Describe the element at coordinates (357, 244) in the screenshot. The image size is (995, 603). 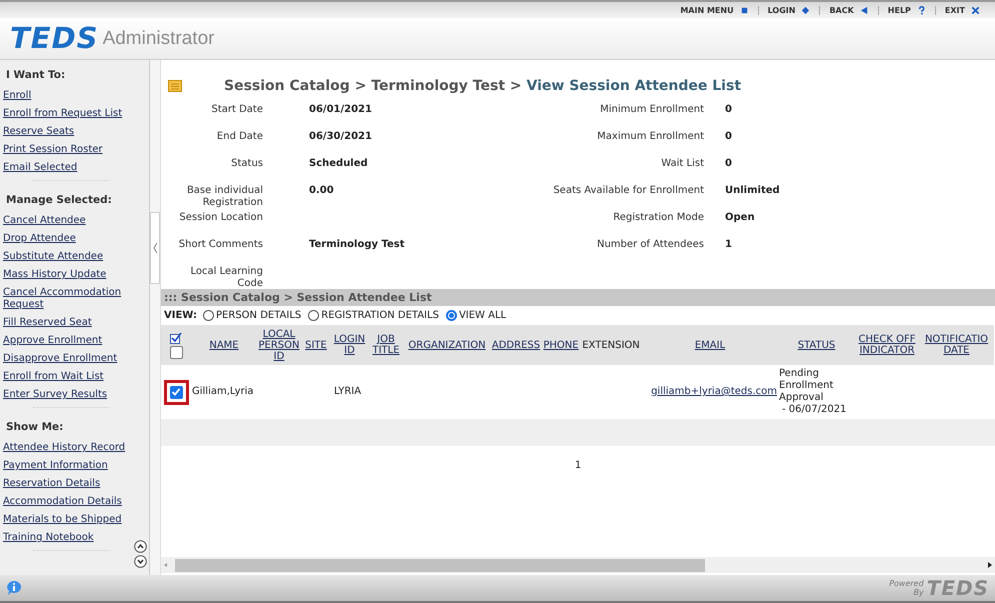
I see `field-value: Terminology Test` at that location.